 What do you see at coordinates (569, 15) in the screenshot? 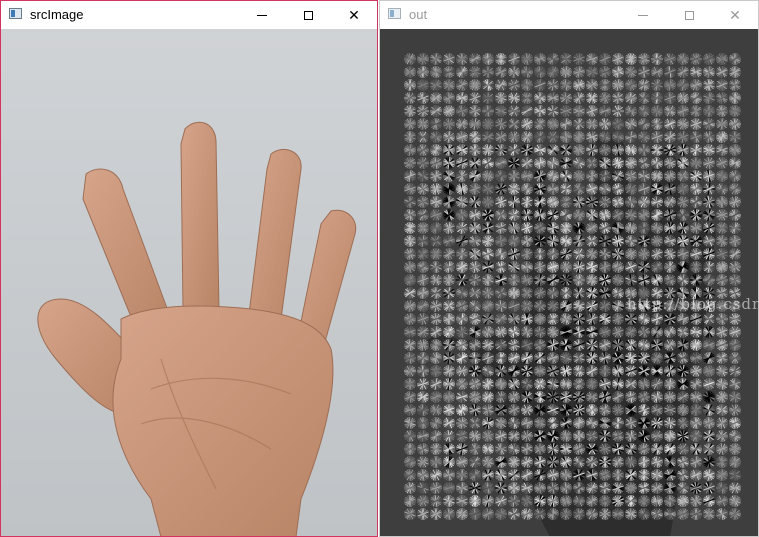
I see `out-titlebar: out ✕` at bounding box center [569, 15].